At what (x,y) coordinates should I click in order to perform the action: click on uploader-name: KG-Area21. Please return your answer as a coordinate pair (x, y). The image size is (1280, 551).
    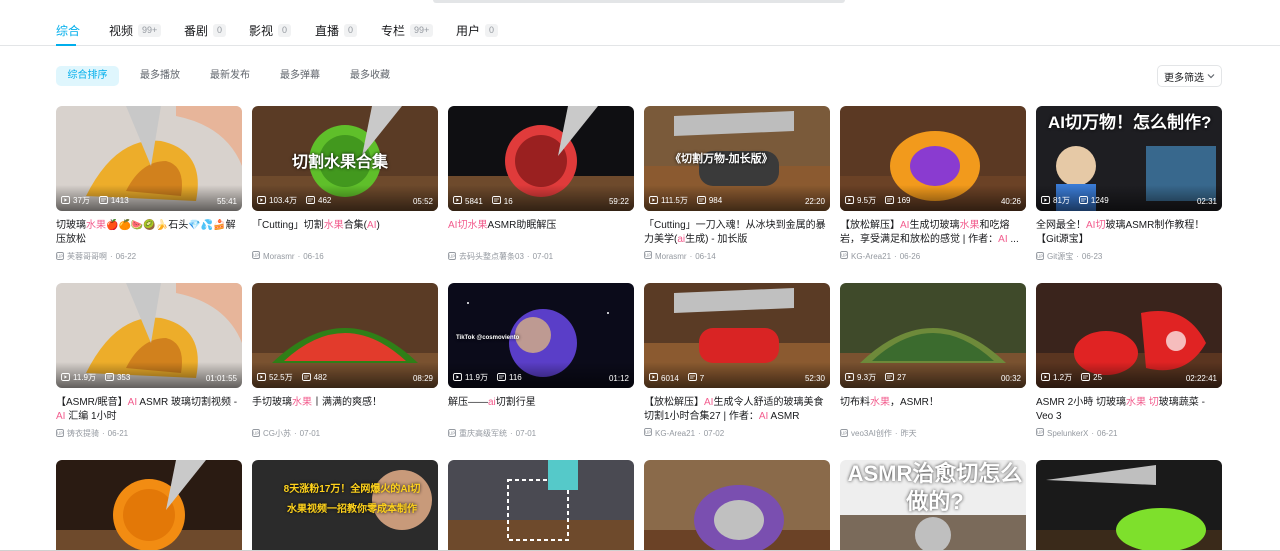
    Looking at the image, I should click on (675, 433).